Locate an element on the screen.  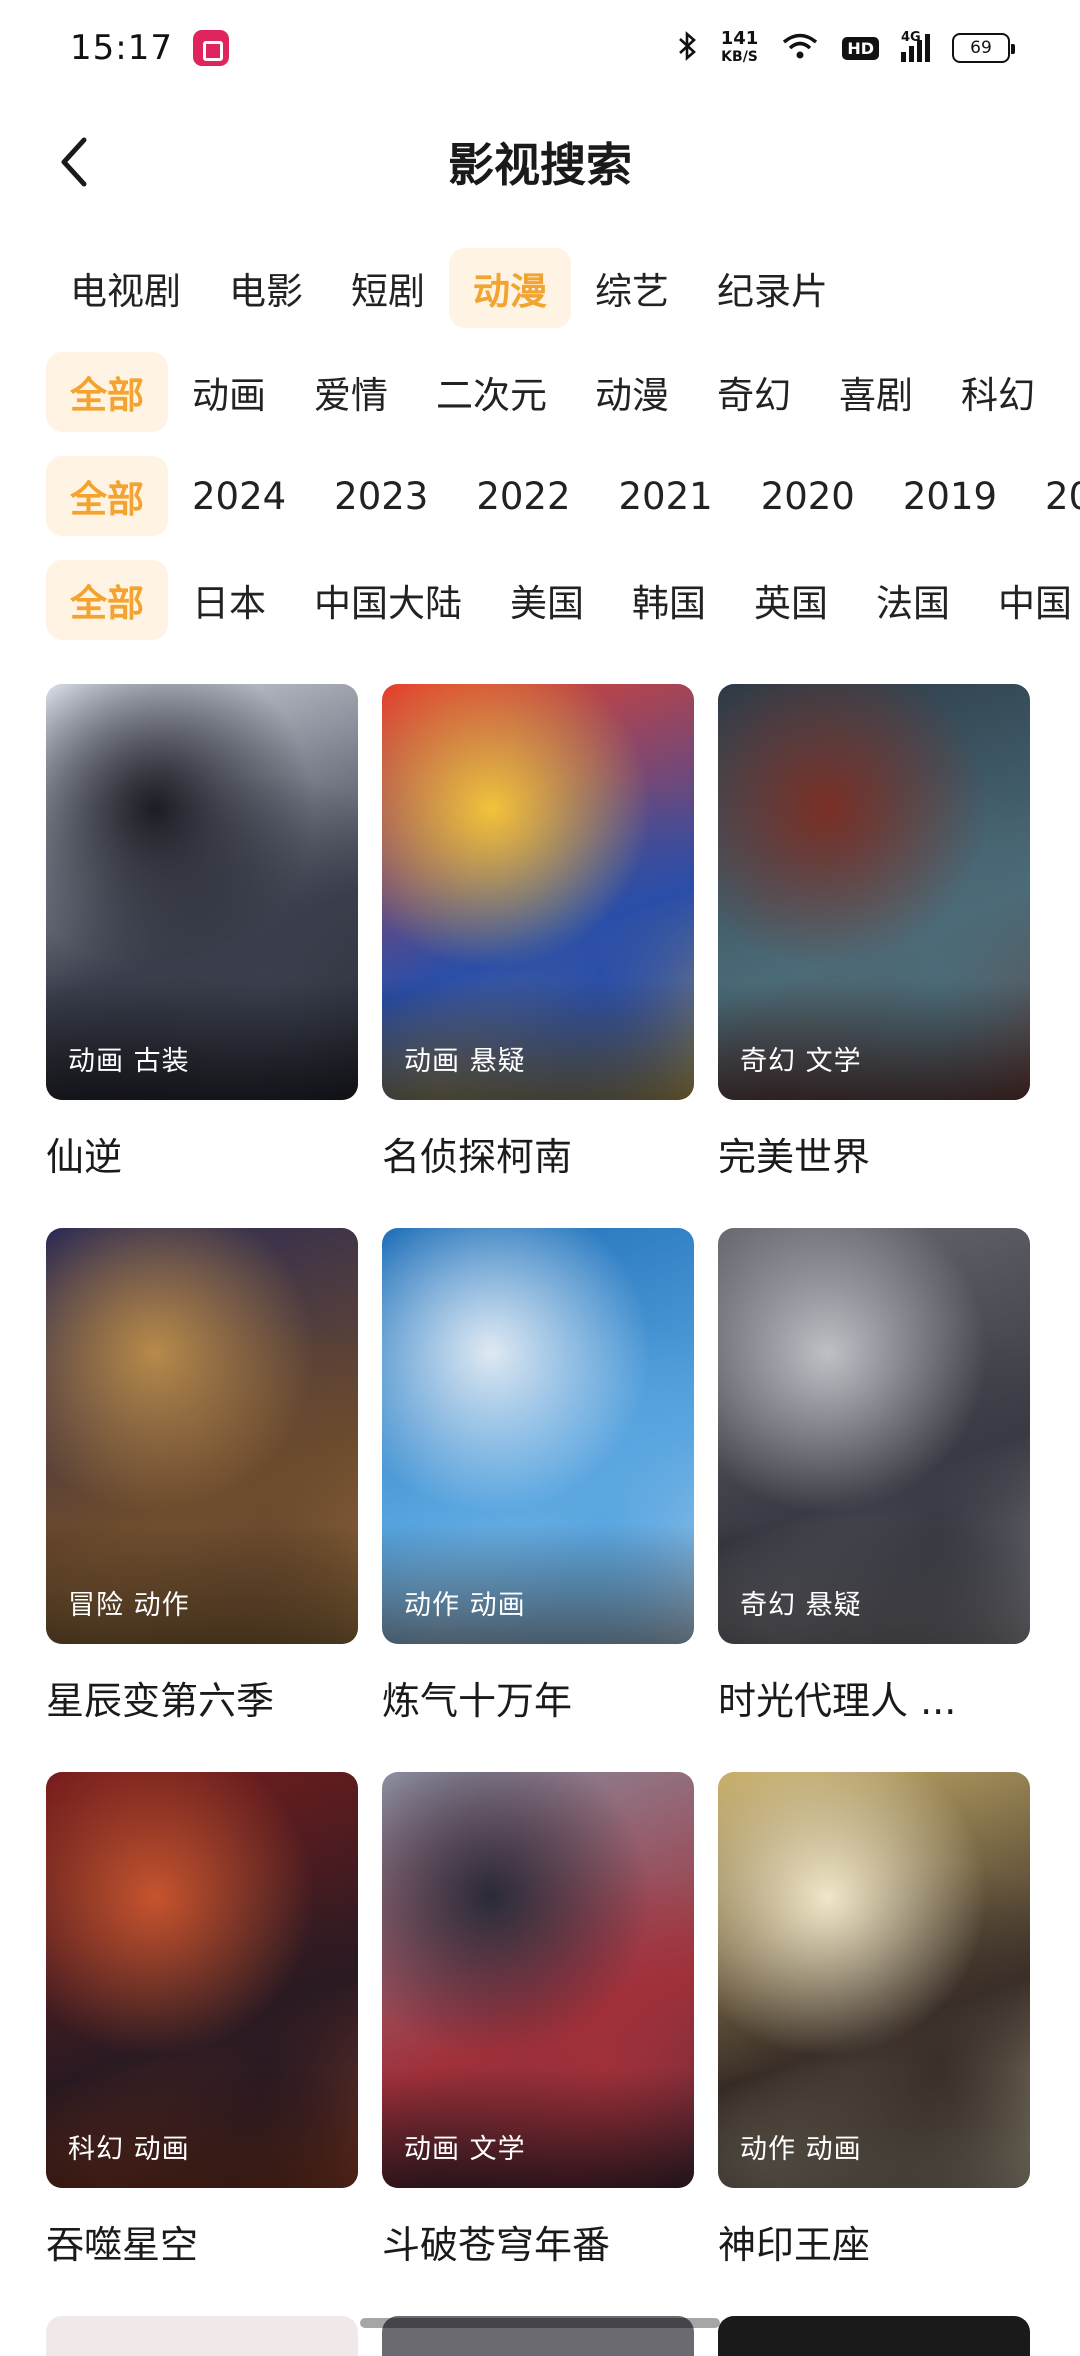
tab-anime: 动漫 is located at coordinates (510, 288).